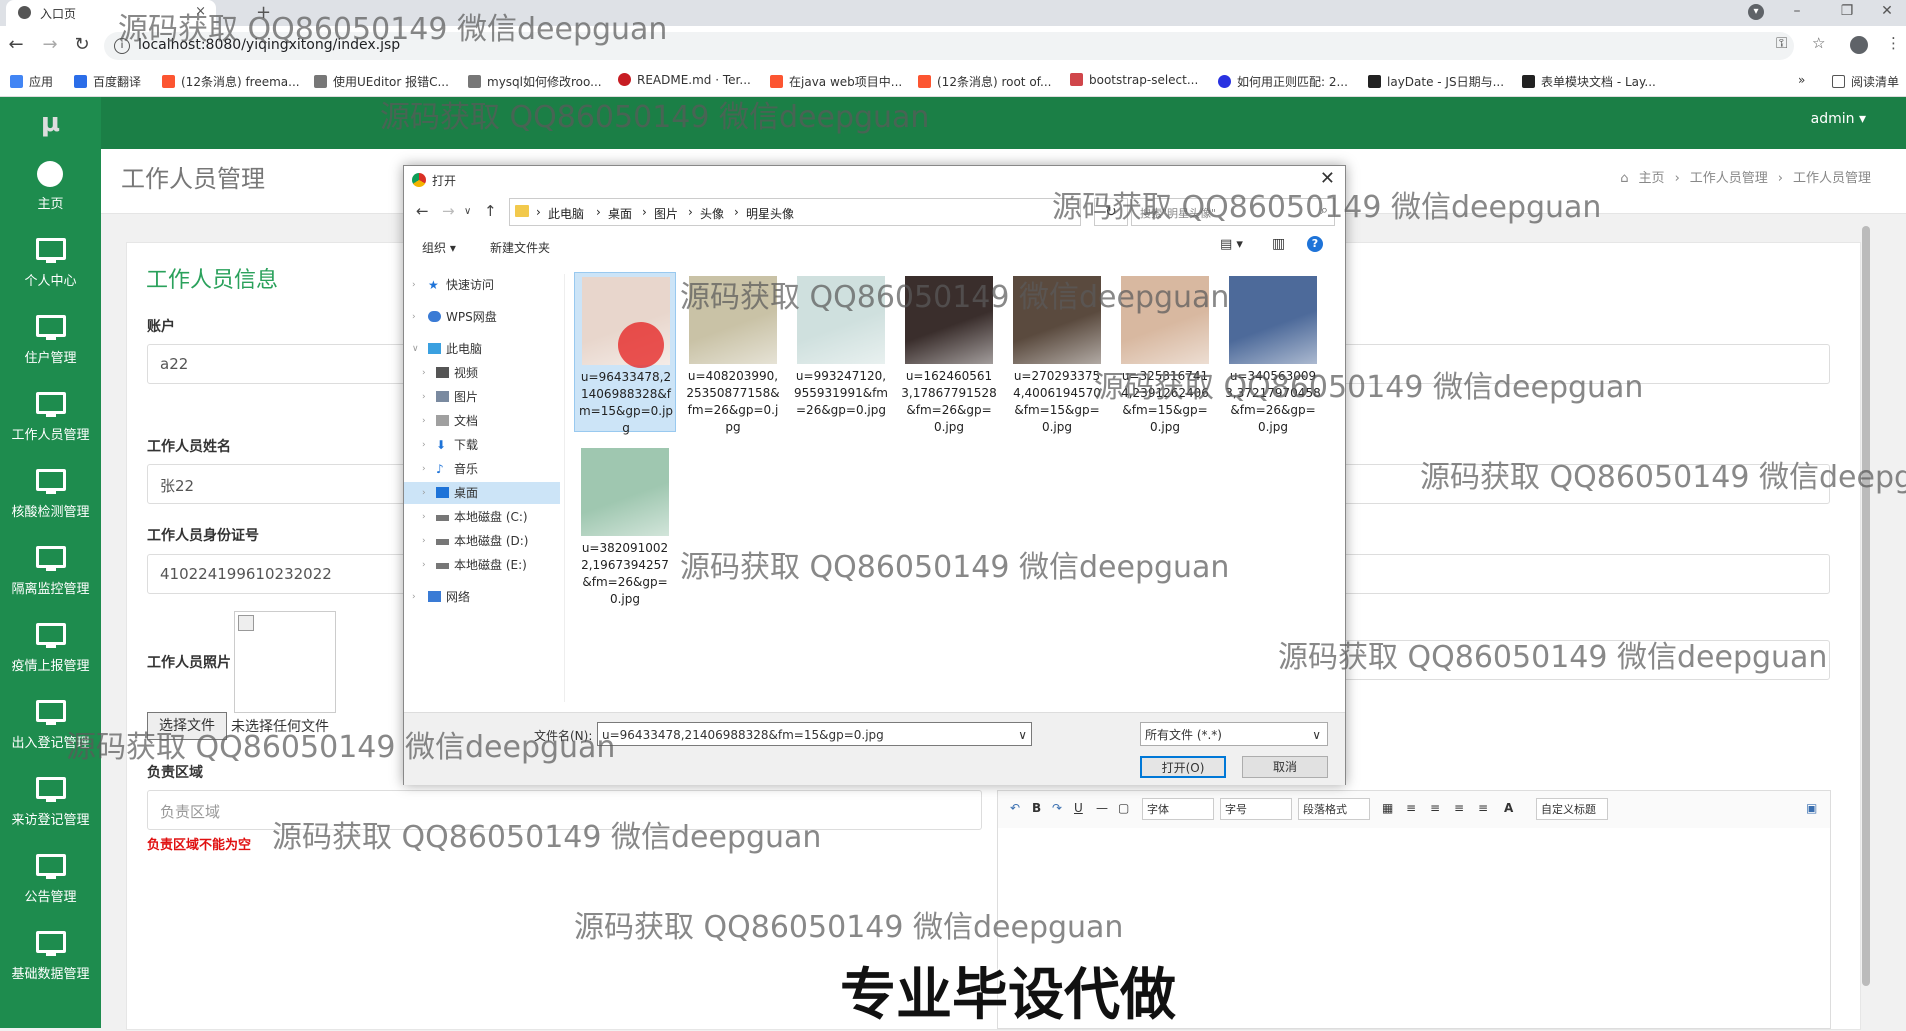  What do you see at coordinates (80, 81) in the screenshot?
I see `translate-icon` at bounding box center [80, 81].